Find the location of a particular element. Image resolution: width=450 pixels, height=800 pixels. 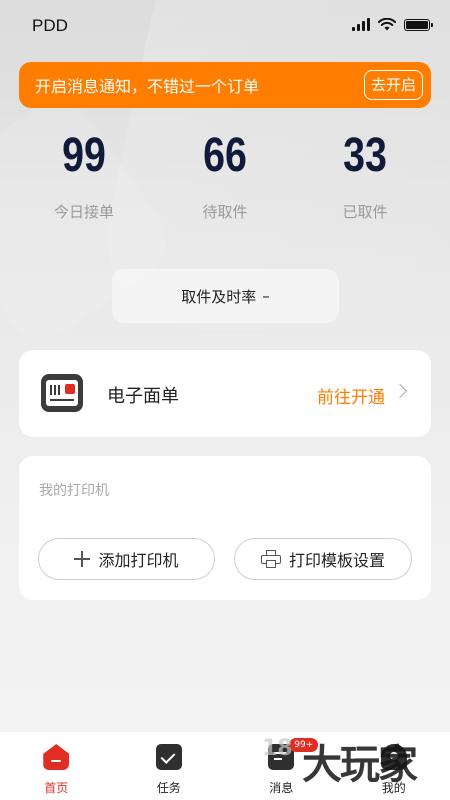

cellular-signal-icon is located at coordinates (361, 24).